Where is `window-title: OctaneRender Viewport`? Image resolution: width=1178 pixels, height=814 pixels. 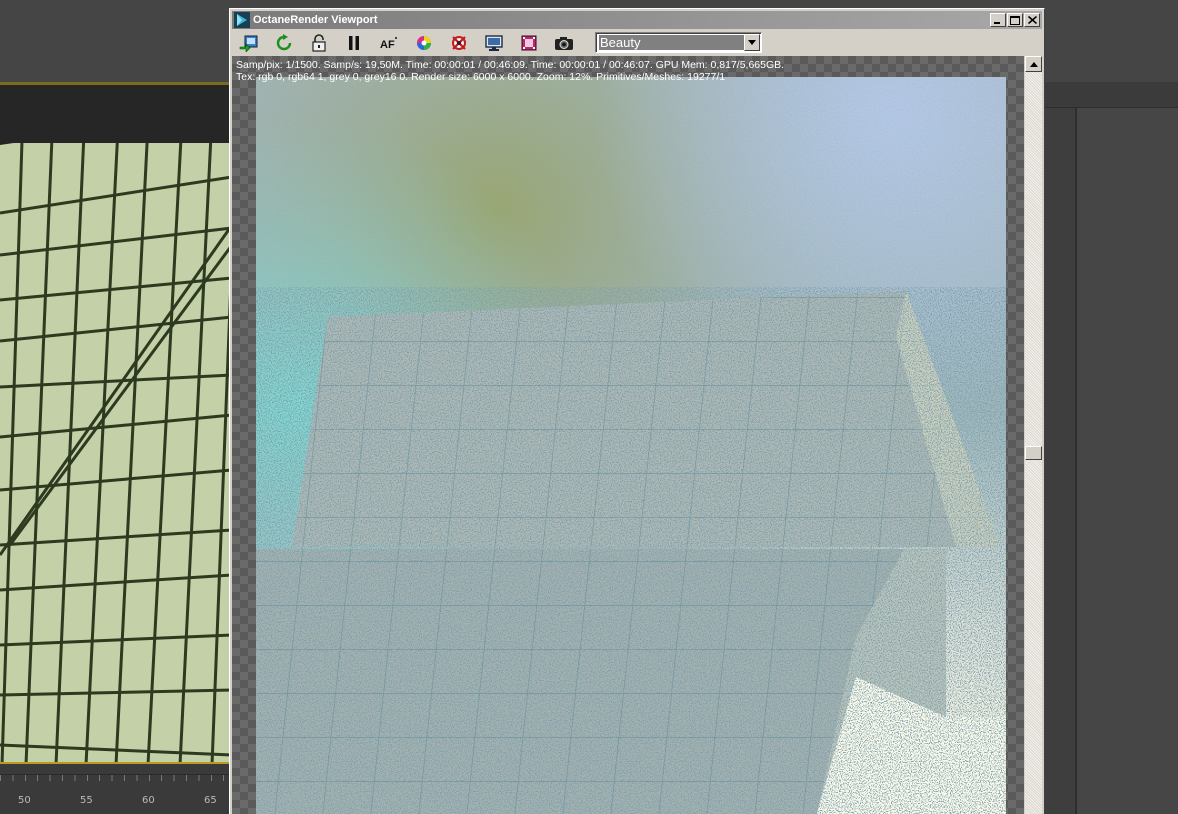 window-title: OctaneRender Viewport is located at coordinates (315, 20).